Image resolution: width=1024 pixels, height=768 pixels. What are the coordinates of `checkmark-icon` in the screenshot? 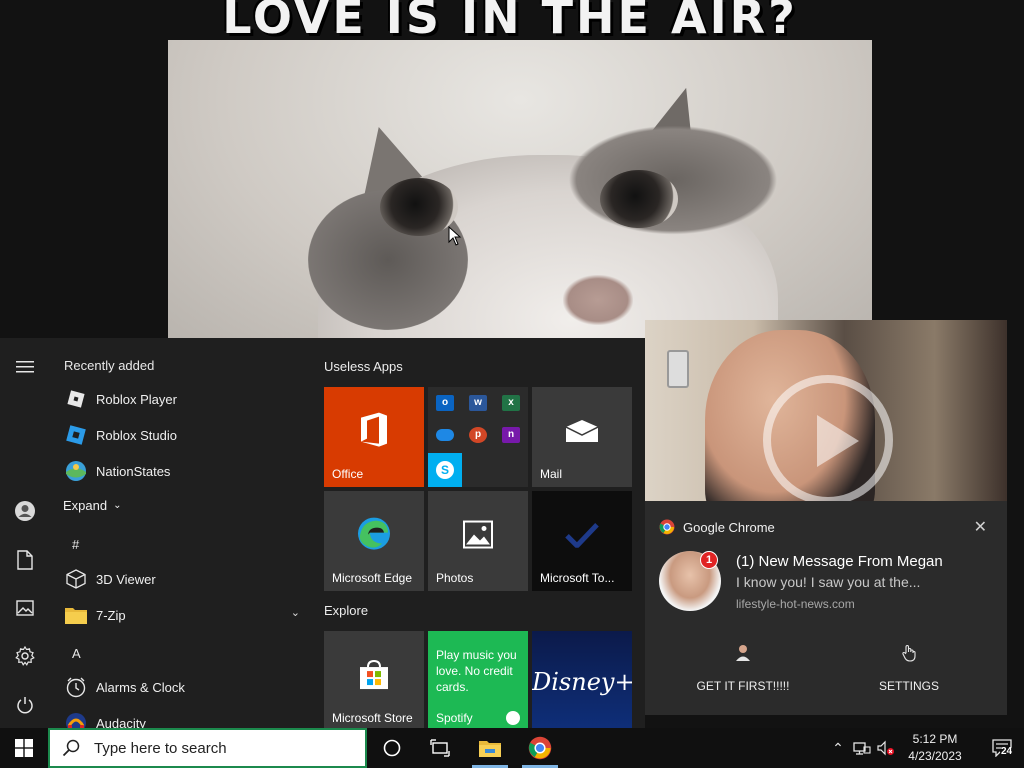 It's located at (582, 537).